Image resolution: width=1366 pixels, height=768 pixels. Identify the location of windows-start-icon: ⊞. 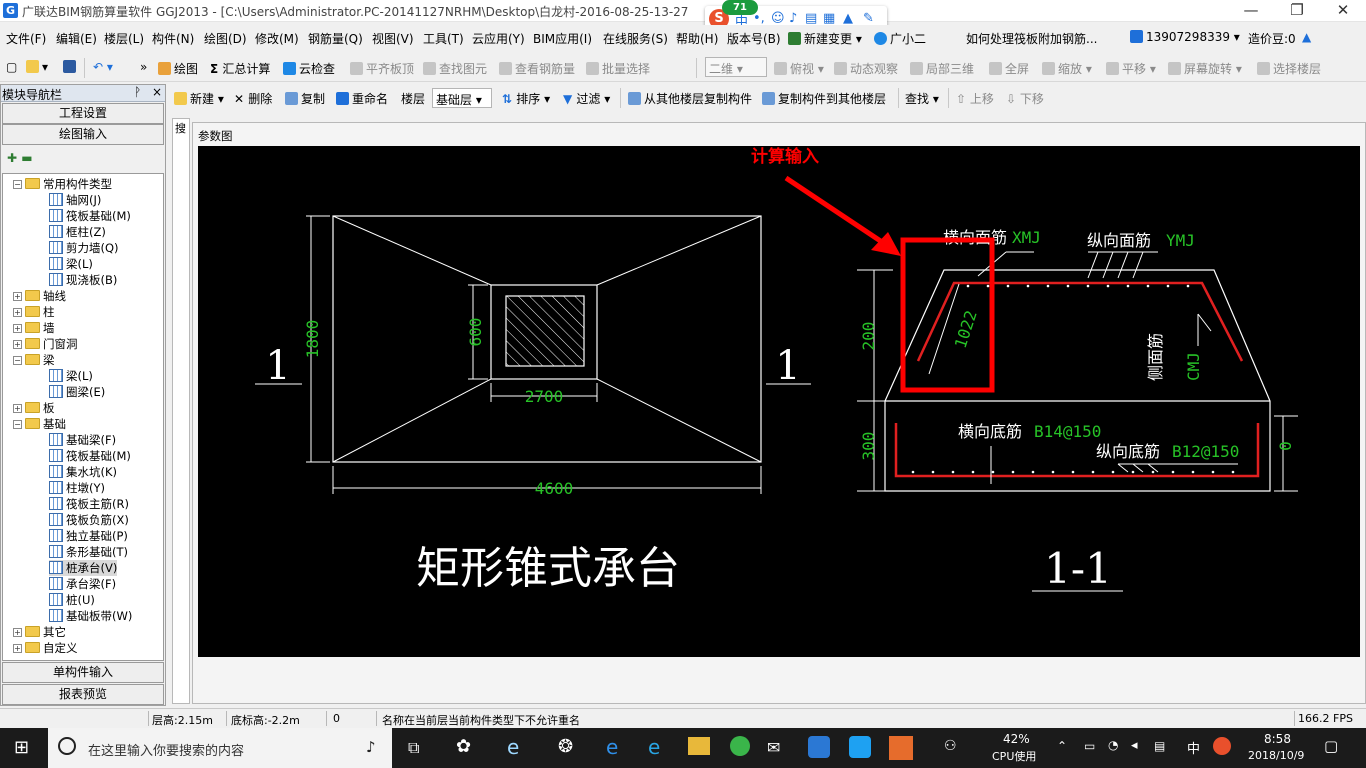
(21, 747).